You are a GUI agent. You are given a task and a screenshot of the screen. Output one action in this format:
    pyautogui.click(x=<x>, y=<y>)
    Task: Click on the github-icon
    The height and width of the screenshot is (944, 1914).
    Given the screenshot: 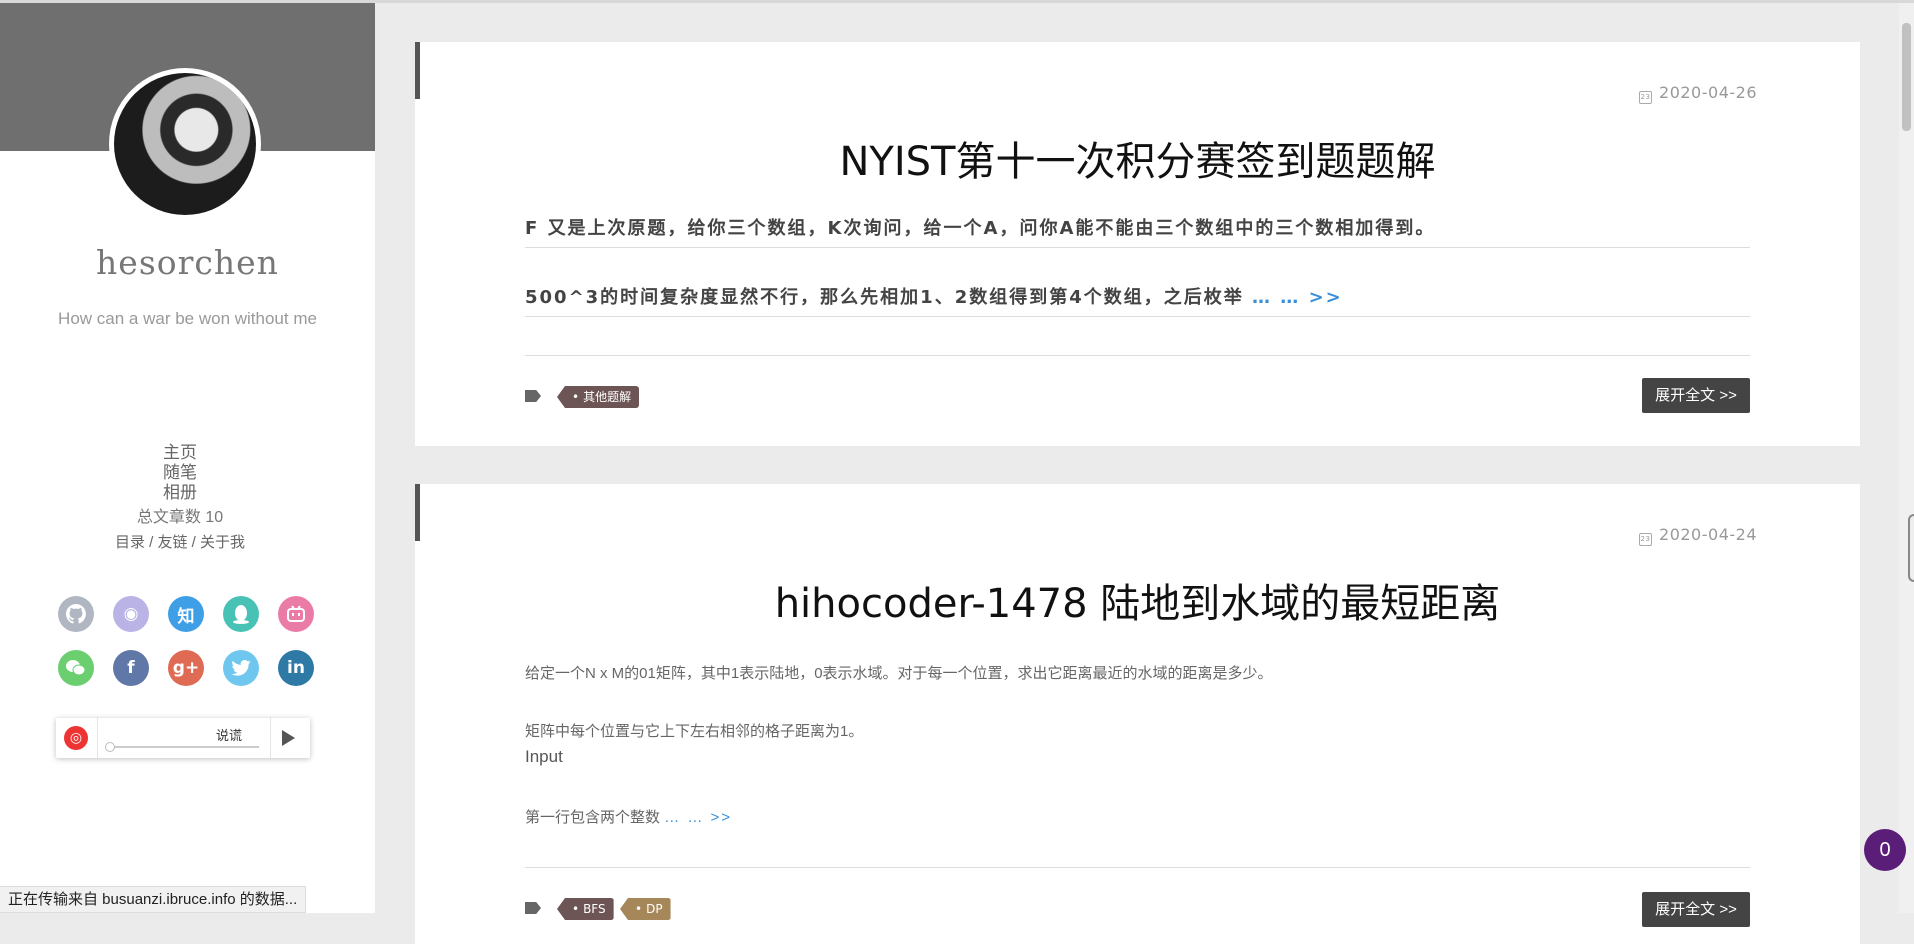 What is the action you would take?
    pyautogui.click(x=76, y=614)
    